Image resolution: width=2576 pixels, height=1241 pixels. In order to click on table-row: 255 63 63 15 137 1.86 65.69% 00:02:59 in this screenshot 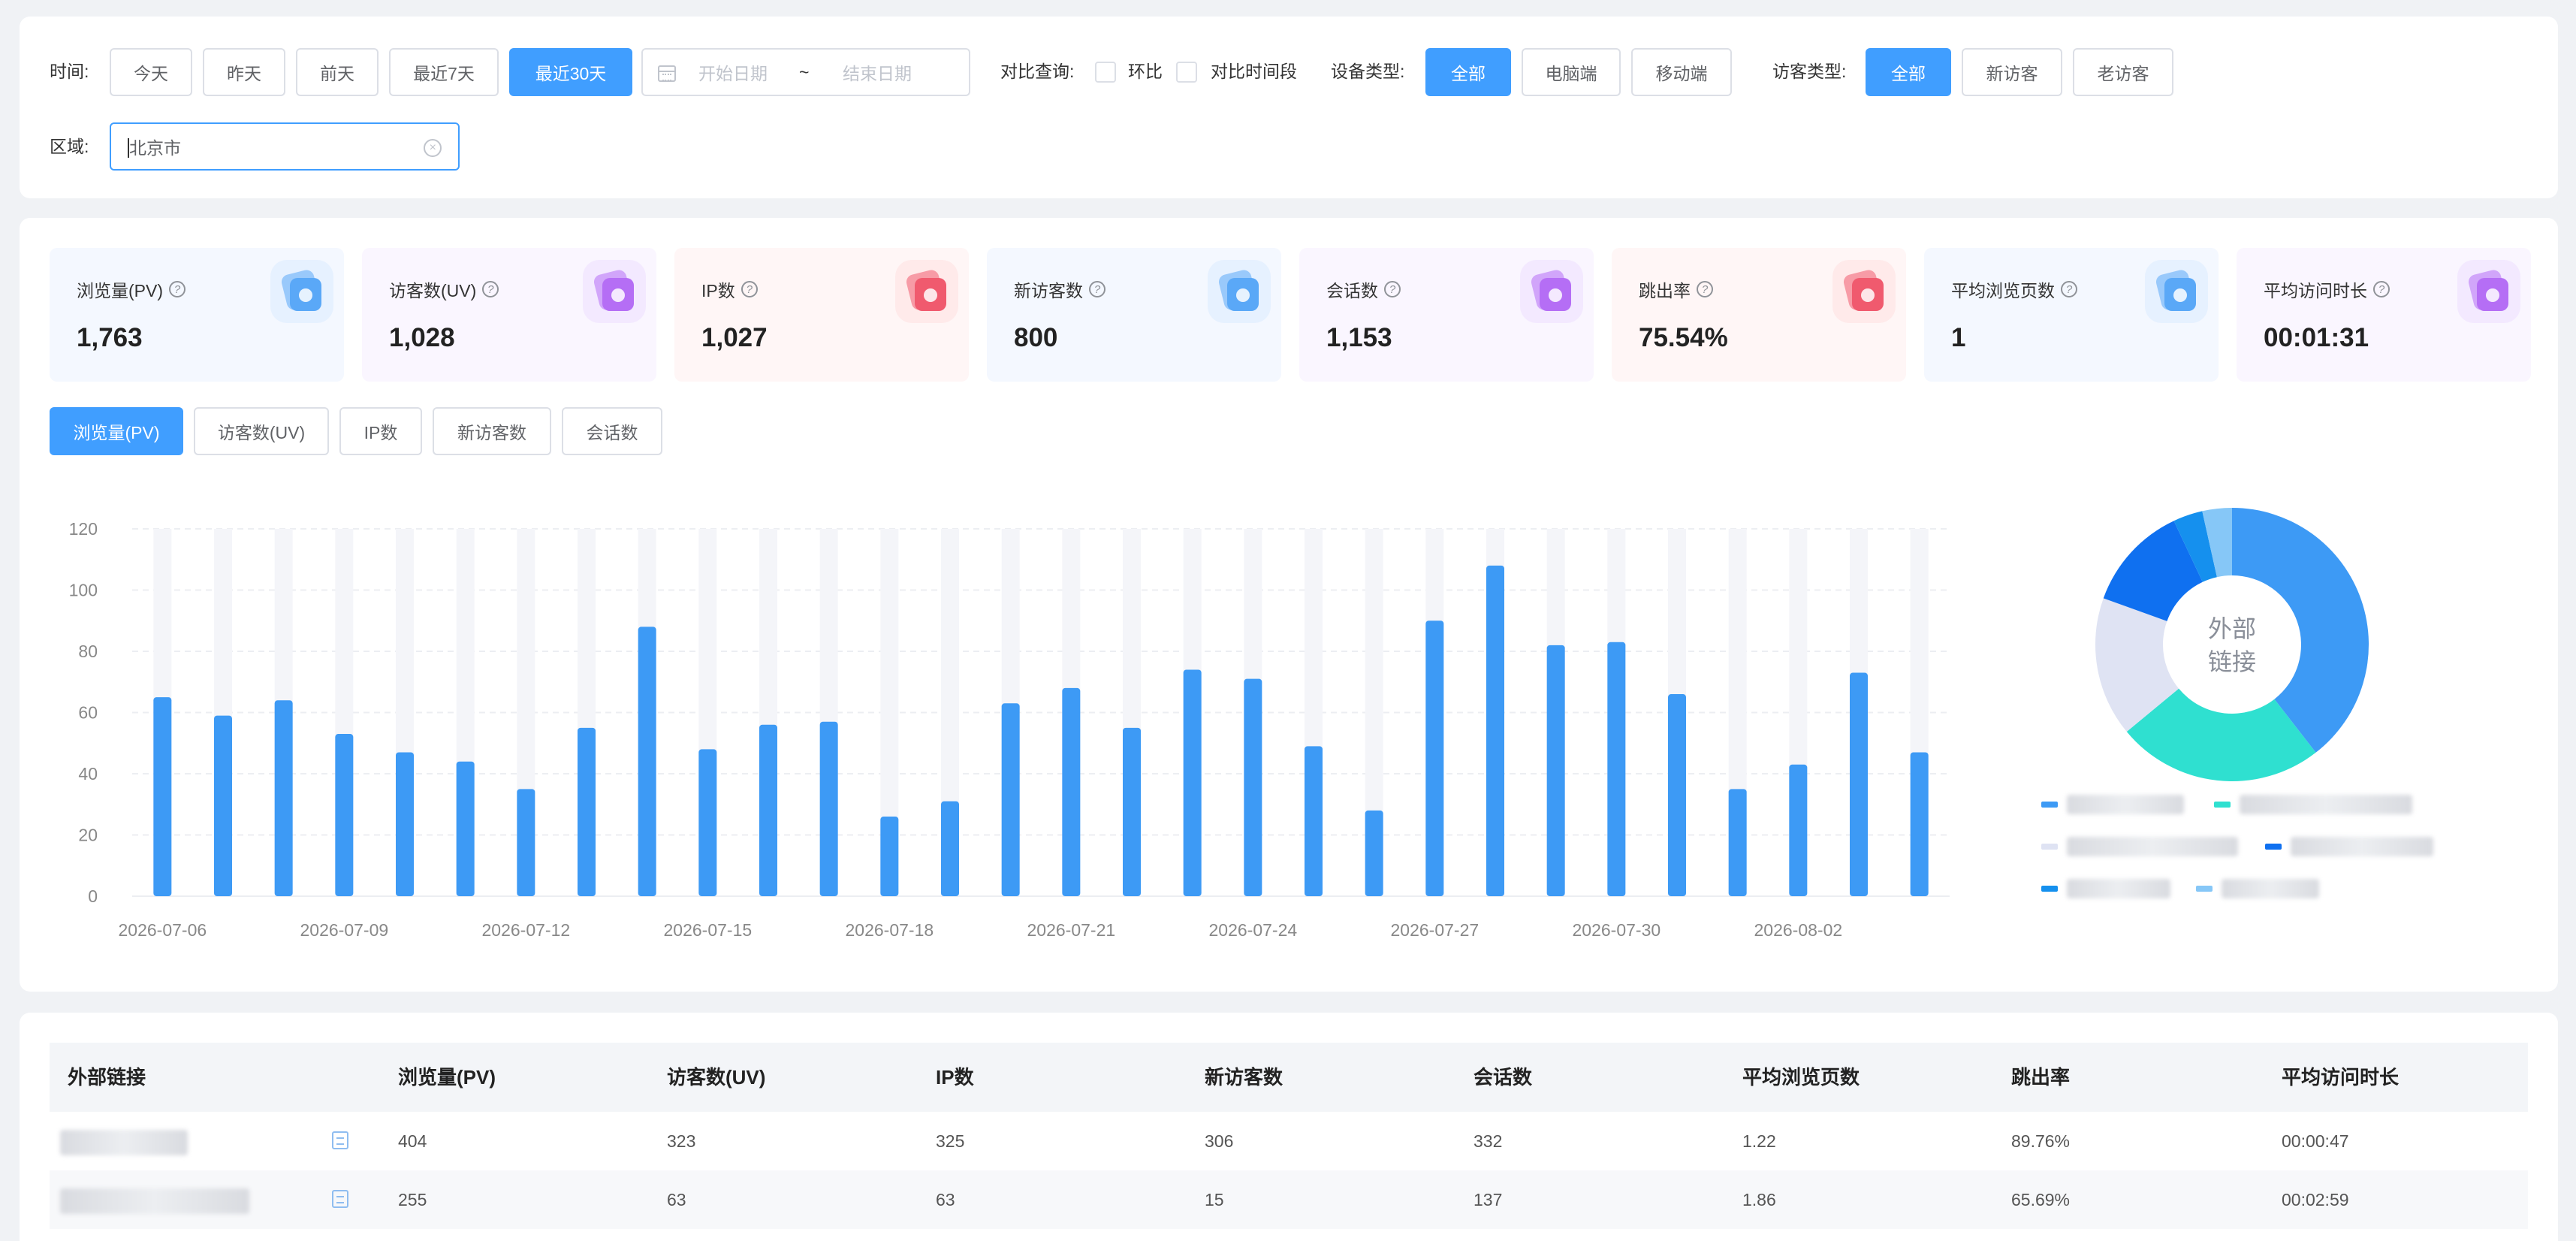, I will do `click(1289, 1199)`.